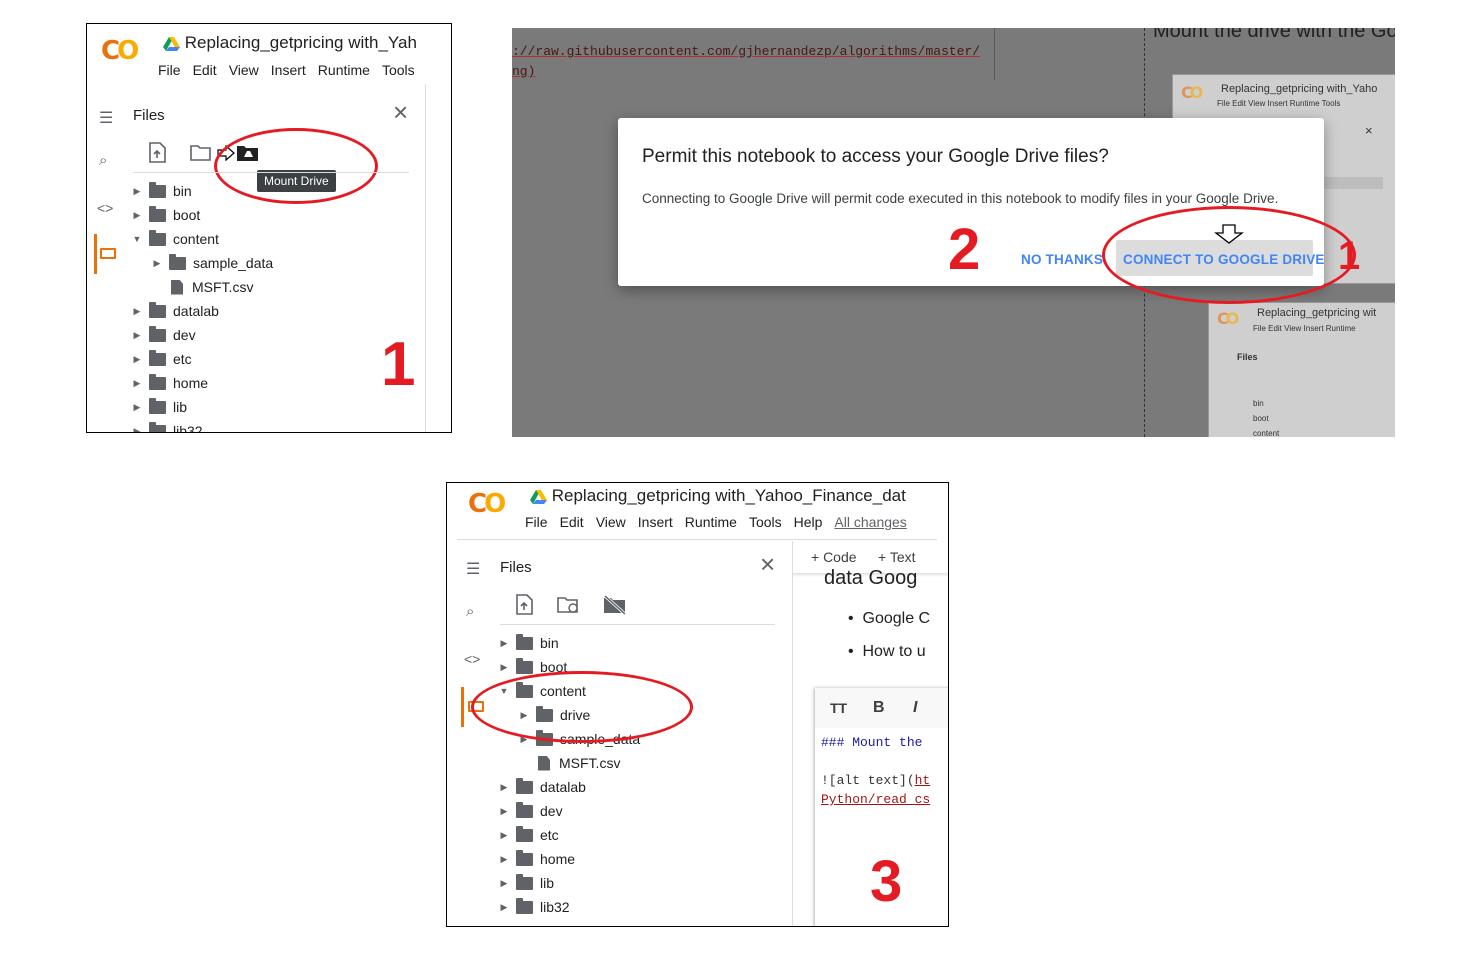 Image resolution: width=1464 pixels, height=956 pixels. Describe the element at coordinates (524, 71) in the screenshot. I see `code-line: ng)` at that location.